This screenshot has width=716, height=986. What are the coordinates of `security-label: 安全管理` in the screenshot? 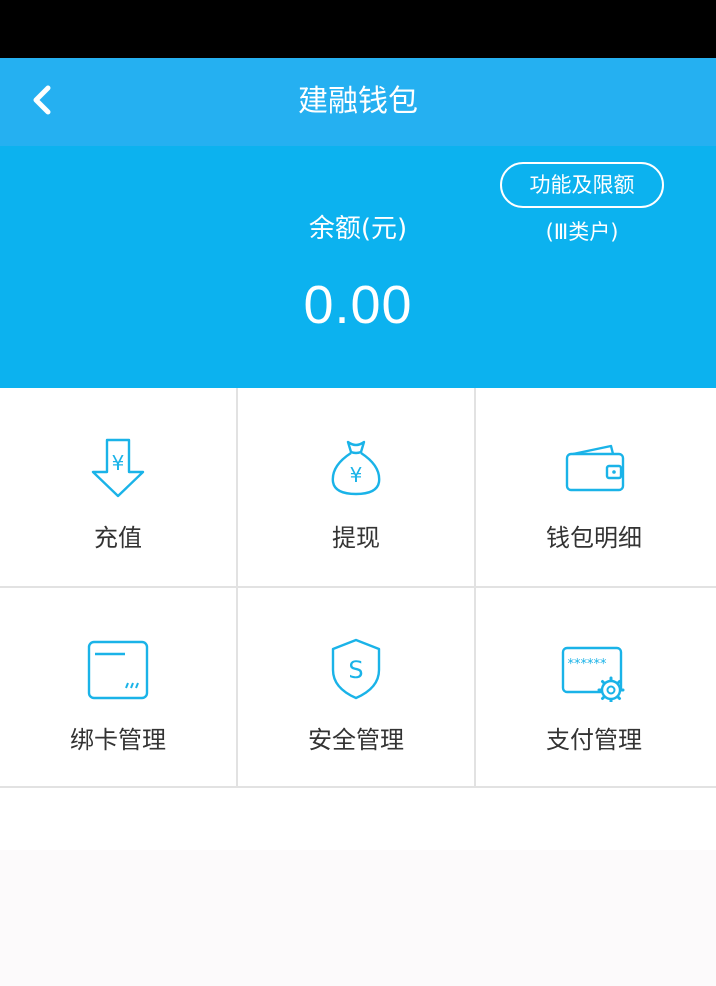 It's located at (356, 740).